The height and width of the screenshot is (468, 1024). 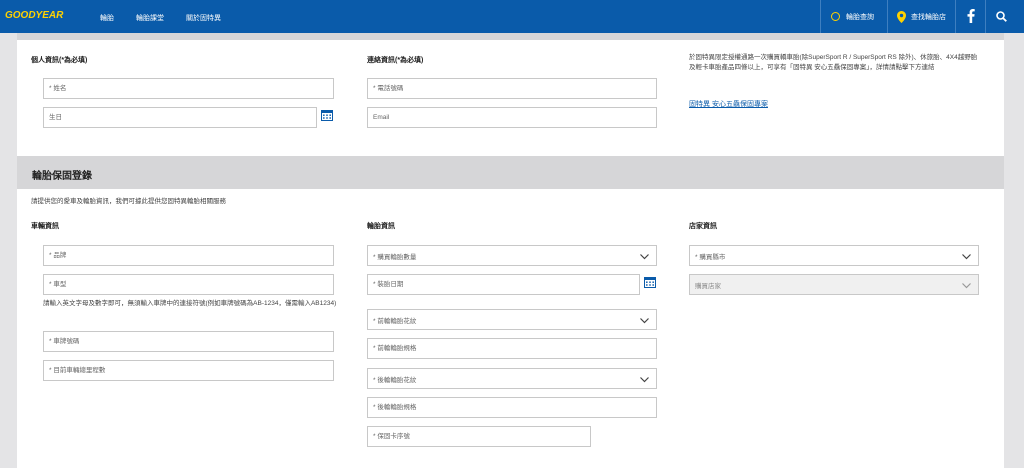 What do you see at coordinates (510, 172) in the screenshot?
I see `section-band: 輪胎保固登錄` at bounding box center [510, 172].